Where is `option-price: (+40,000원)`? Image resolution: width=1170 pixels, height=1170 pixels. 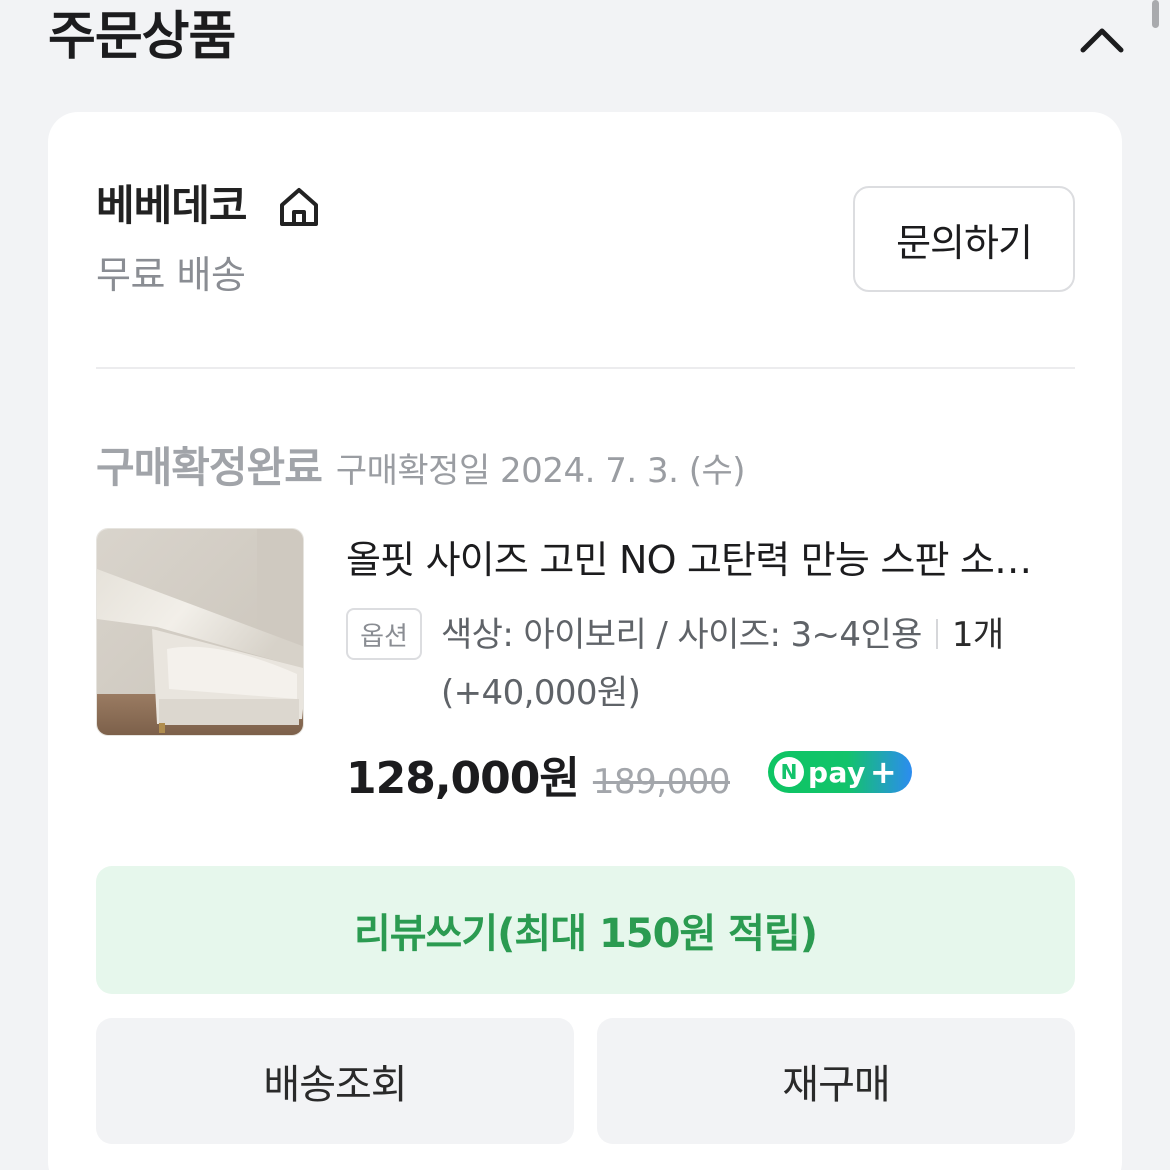 option-price: (+40,000원) is located at coordinates (541, 693).